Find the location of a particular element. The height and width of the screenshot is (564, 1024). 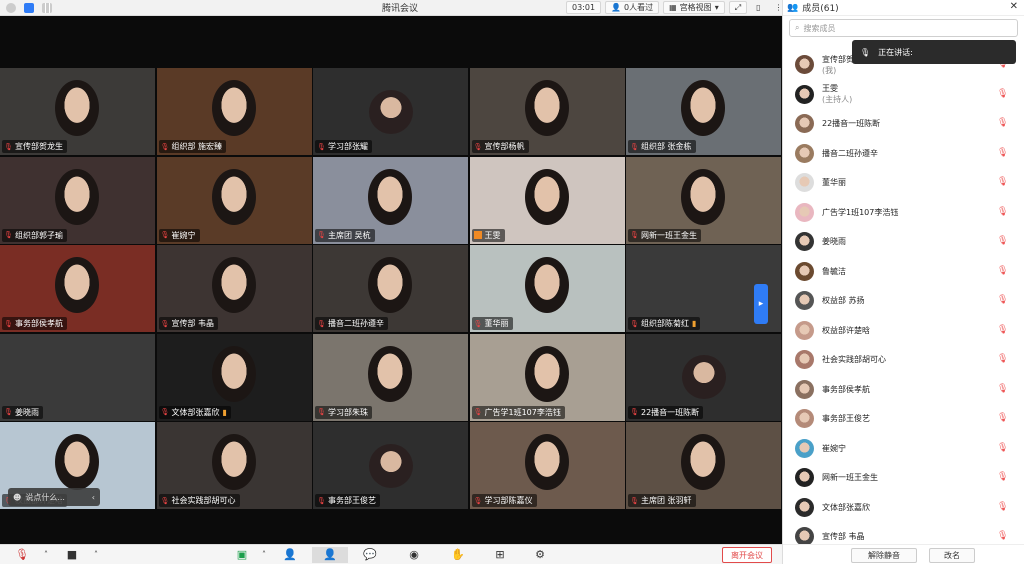

add-user-icon: 👤 is located at coordinates (290, 554).